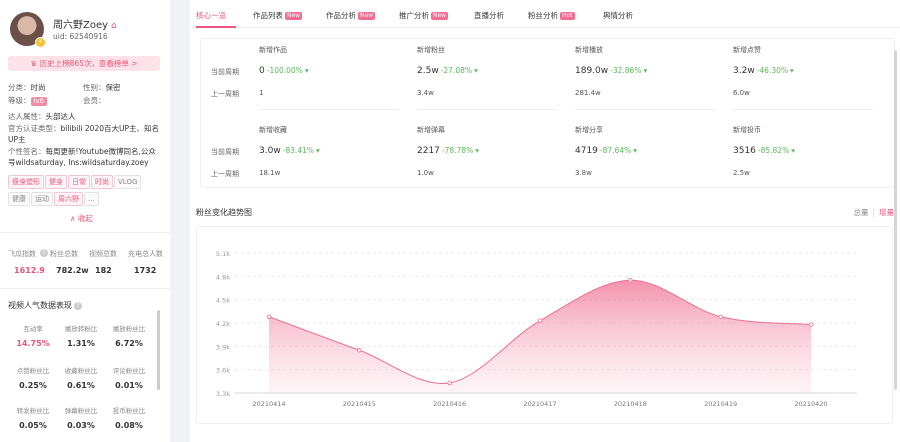 Image resolution: width=900 pixels, height=442 pixels. I want to click on y-tick-label: 3.9k, so click(223, 347).